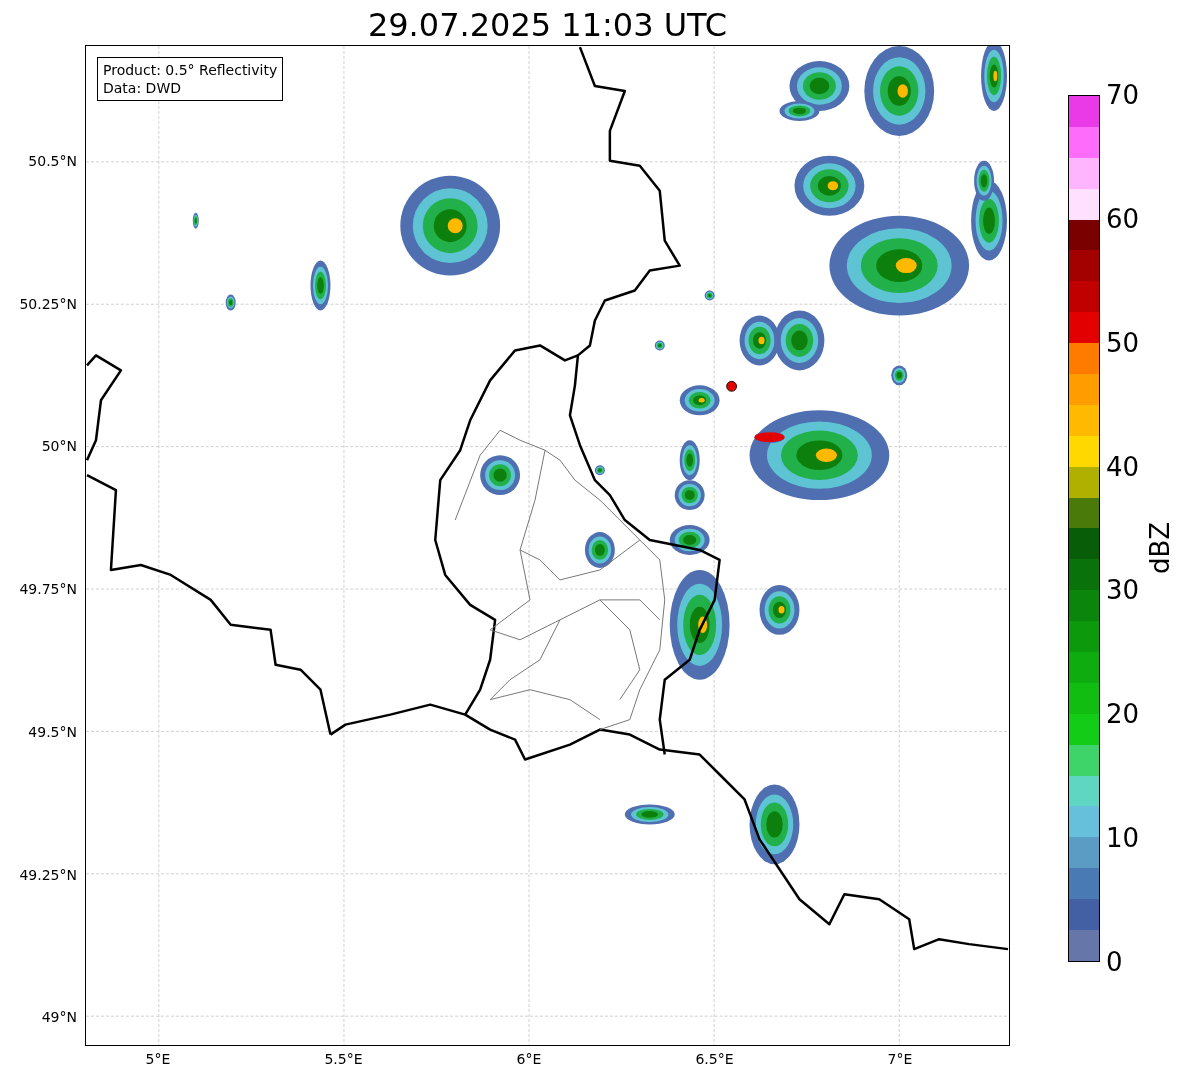  Describe the element at coordinates (1114, 962) in the screenshot. I see `colorbar-tick-label: 0` at that location.